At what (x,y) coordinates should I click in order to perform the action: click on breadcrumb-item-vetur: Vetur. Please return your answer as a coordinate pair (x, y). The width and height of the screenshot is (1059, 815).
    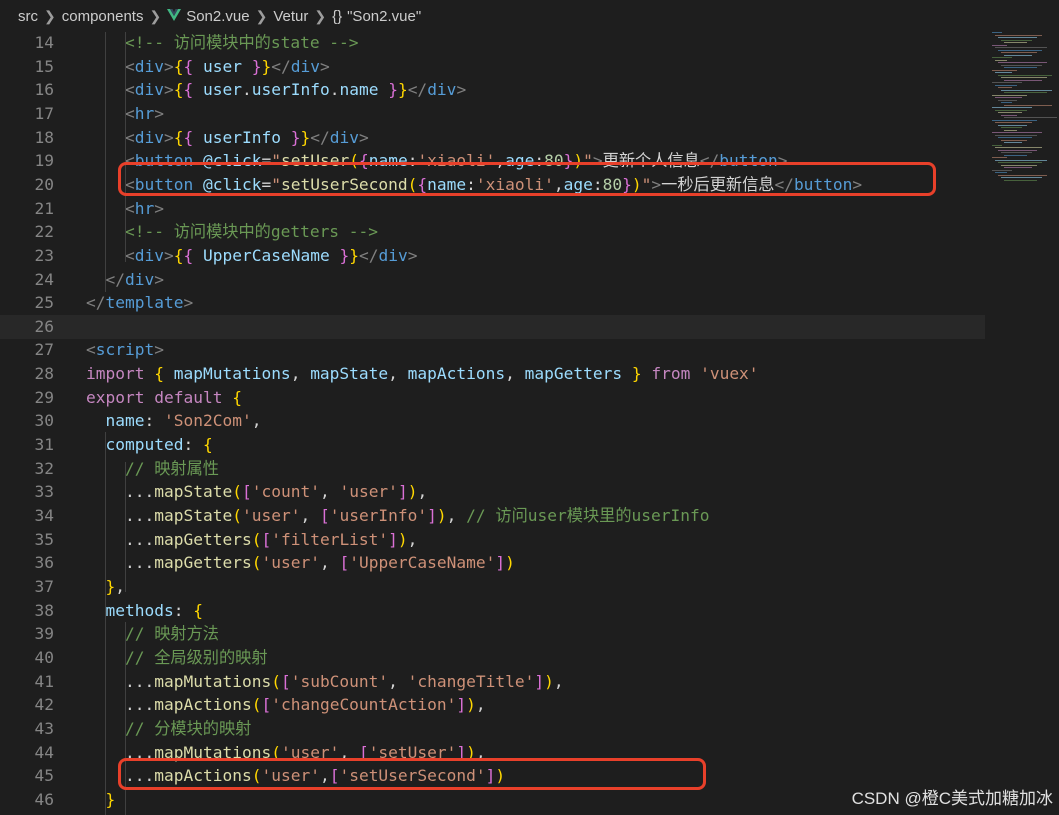
    Looking at the image, I should click on (290, 16).